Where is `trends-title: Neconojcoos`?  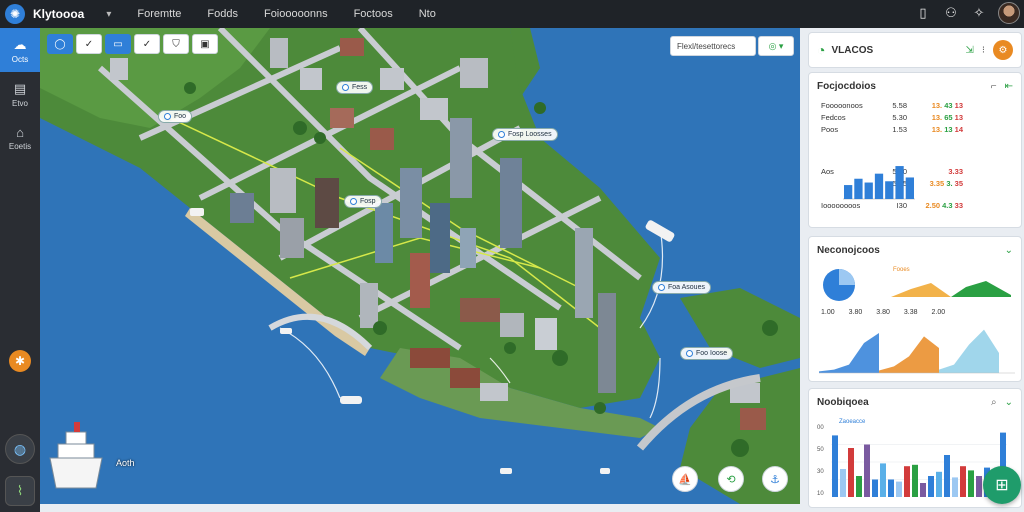
trends-title: Neconojcoos is located at coordinates (848, 250).